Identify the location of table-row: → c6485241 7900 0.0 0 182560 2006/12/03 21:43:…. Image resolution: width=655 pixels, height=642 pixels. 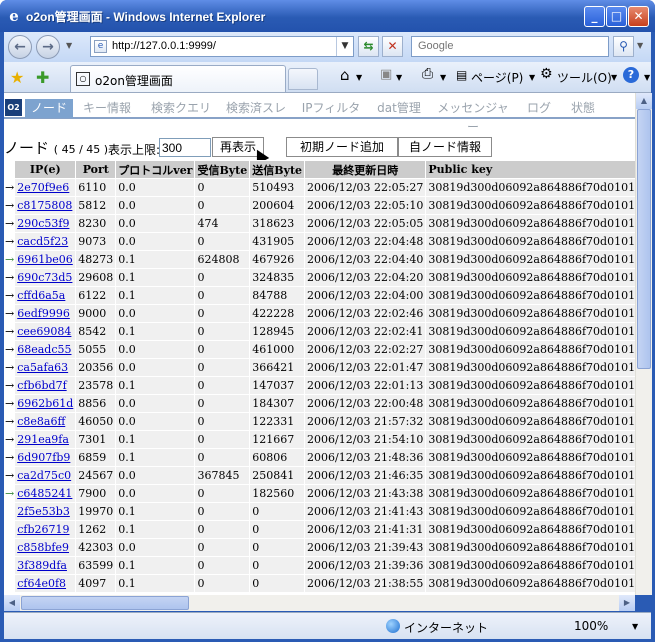
(319, 493).